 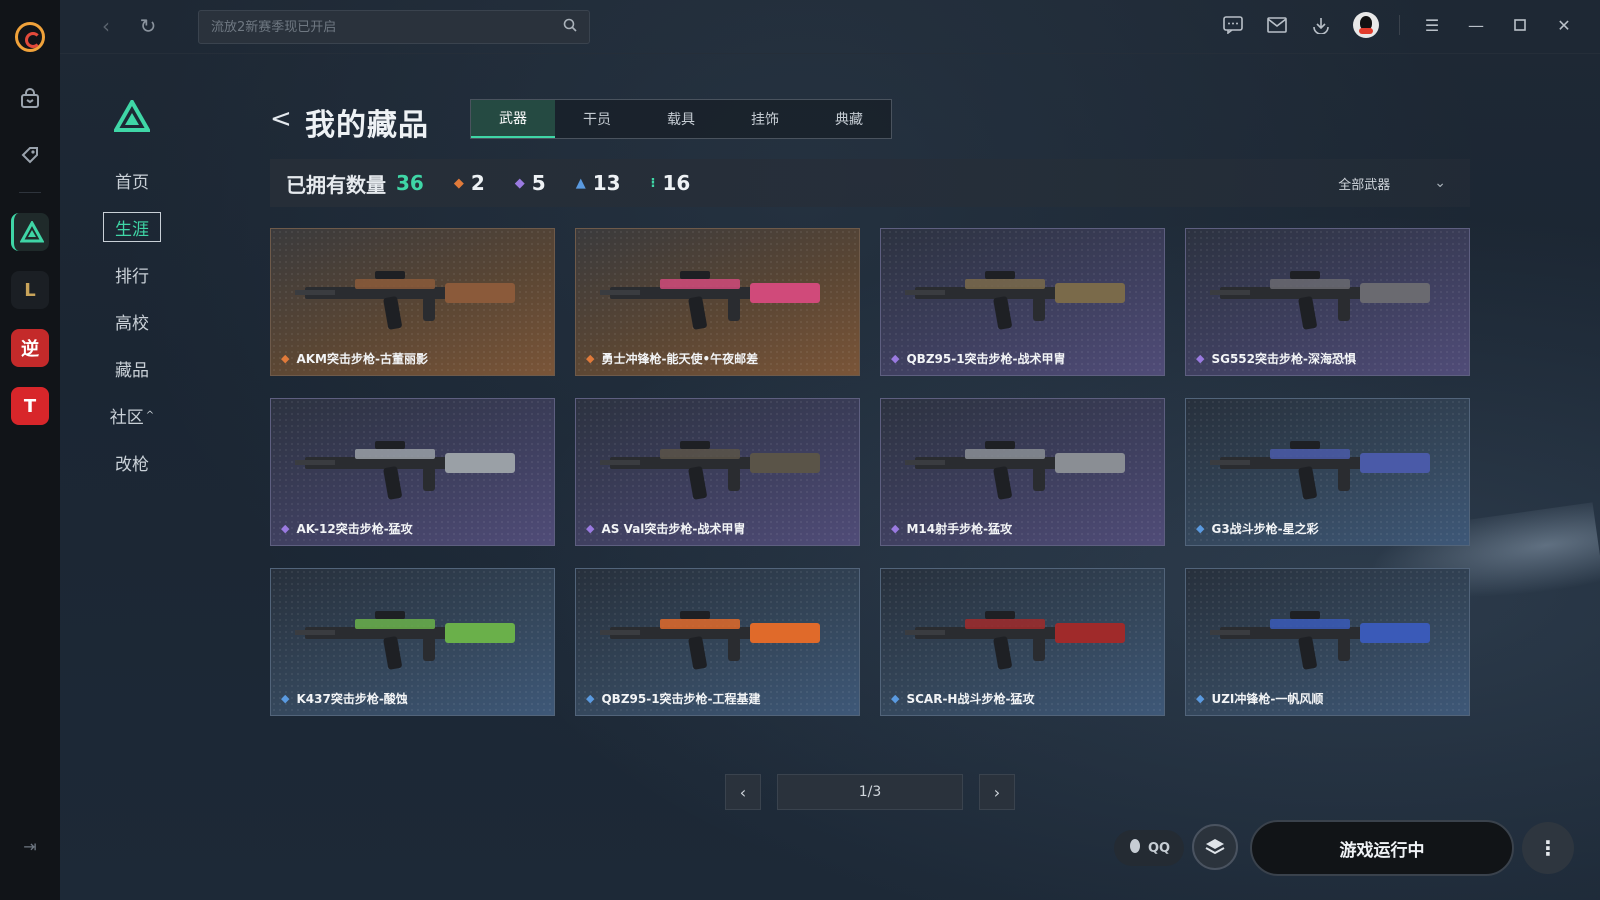 What do you see at coordinates (336, 184) in the screenshot?
I see `owned-count-label: 已拥有数量` at bounding box center [336, 184].